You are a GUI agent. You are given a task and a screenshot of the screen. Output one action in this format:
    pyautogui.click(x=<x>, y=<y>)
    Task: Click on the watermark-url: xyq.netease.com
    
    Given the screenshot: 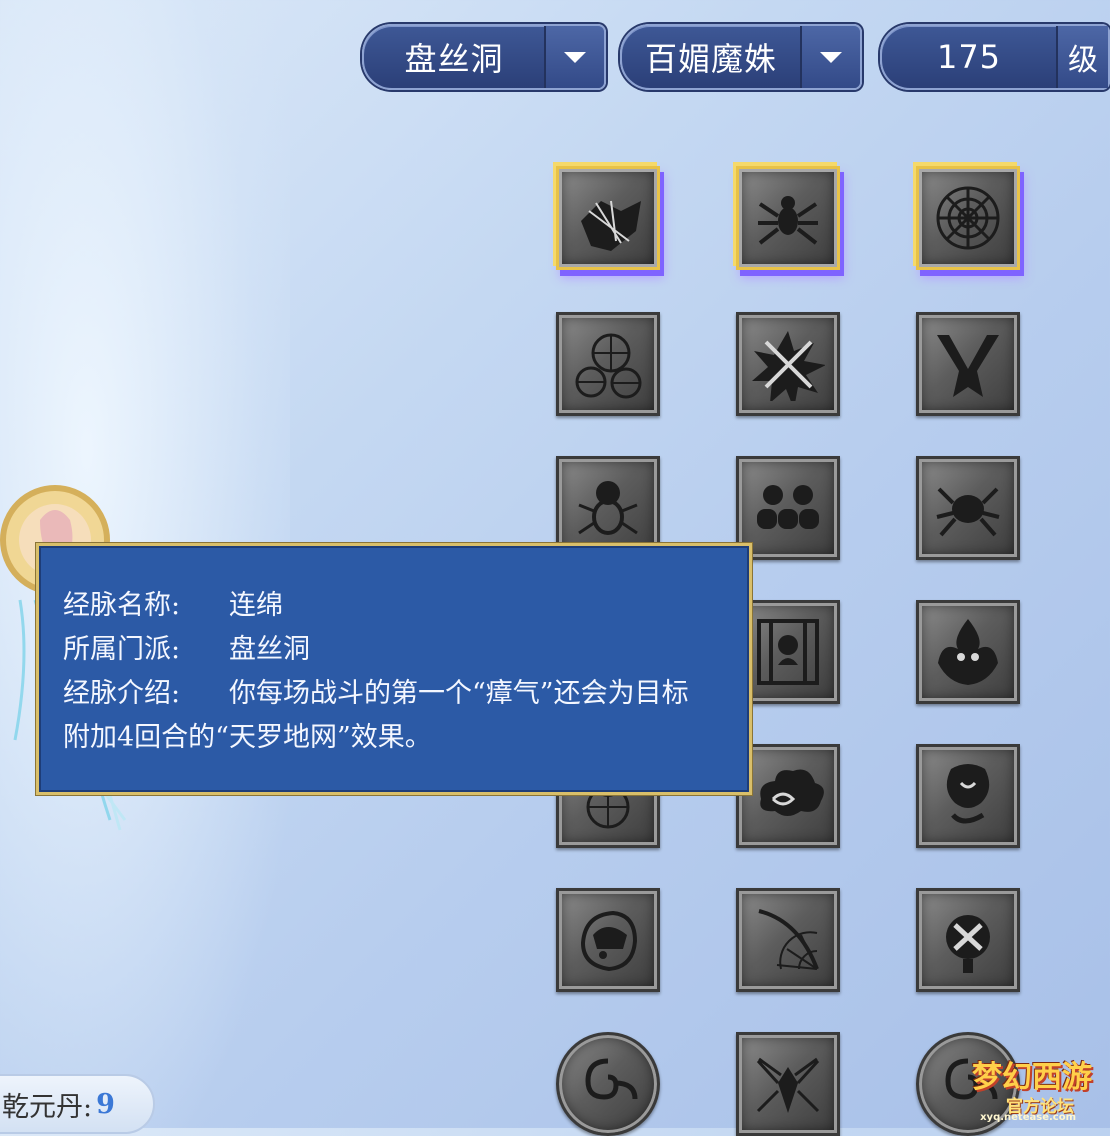 What is the action you would take?
    pyautogui.click(x=1028, y=1117)
    